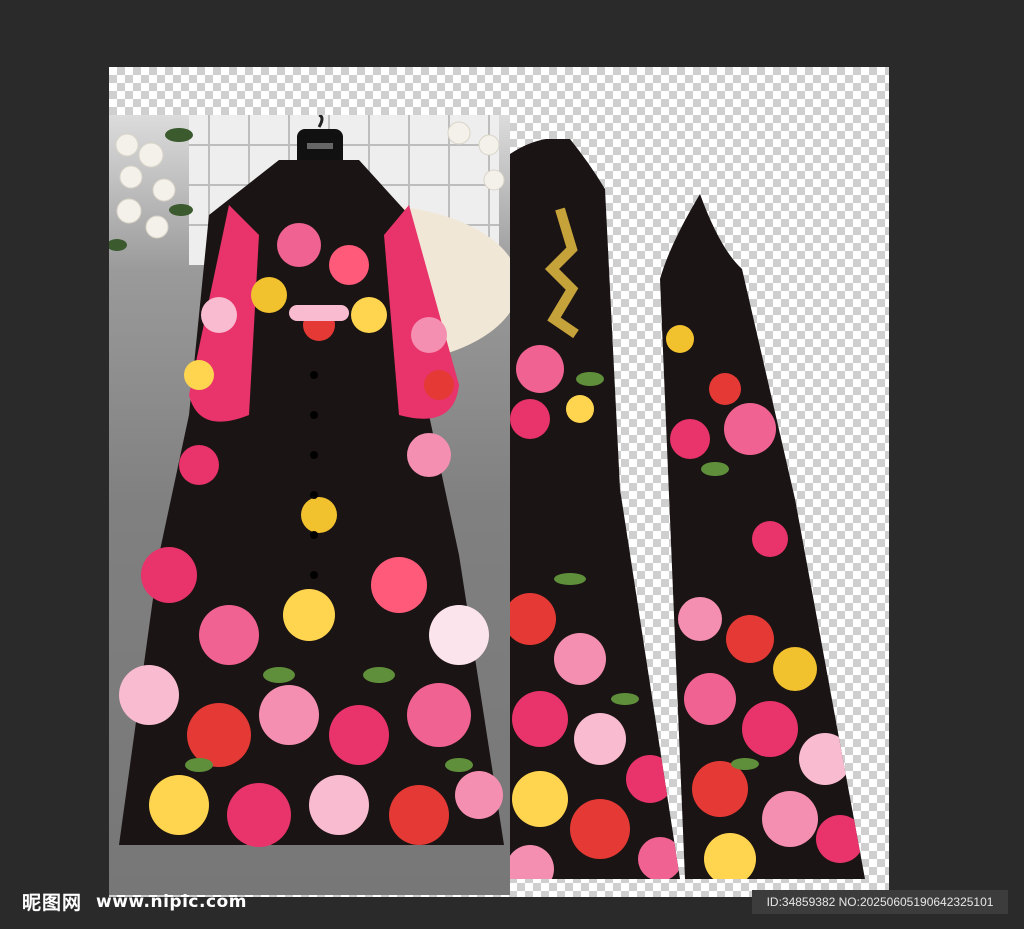  Describe the element at coordinates (880, 902) in the screenshot. I see `image-id-label: ID:34859382 NO:20250605190642325101` at that location.